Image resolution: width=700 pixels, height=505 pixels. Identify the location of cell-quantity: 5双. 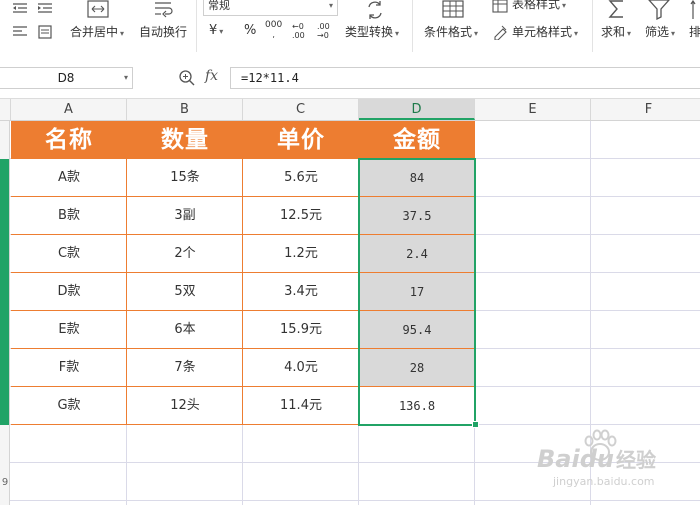
(185, 292).